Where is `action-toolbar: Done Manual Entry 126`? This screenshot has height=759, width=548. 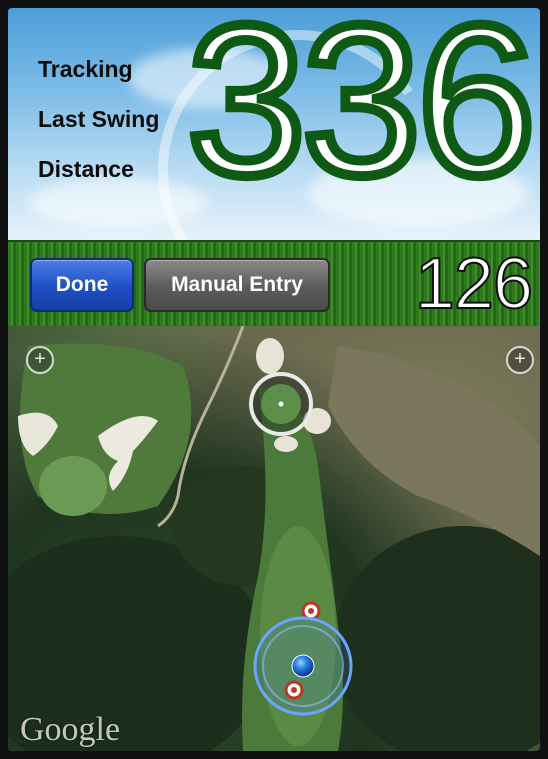
action-toolbar: Done Manual Entry 126 is located at coordinates (274, 284).